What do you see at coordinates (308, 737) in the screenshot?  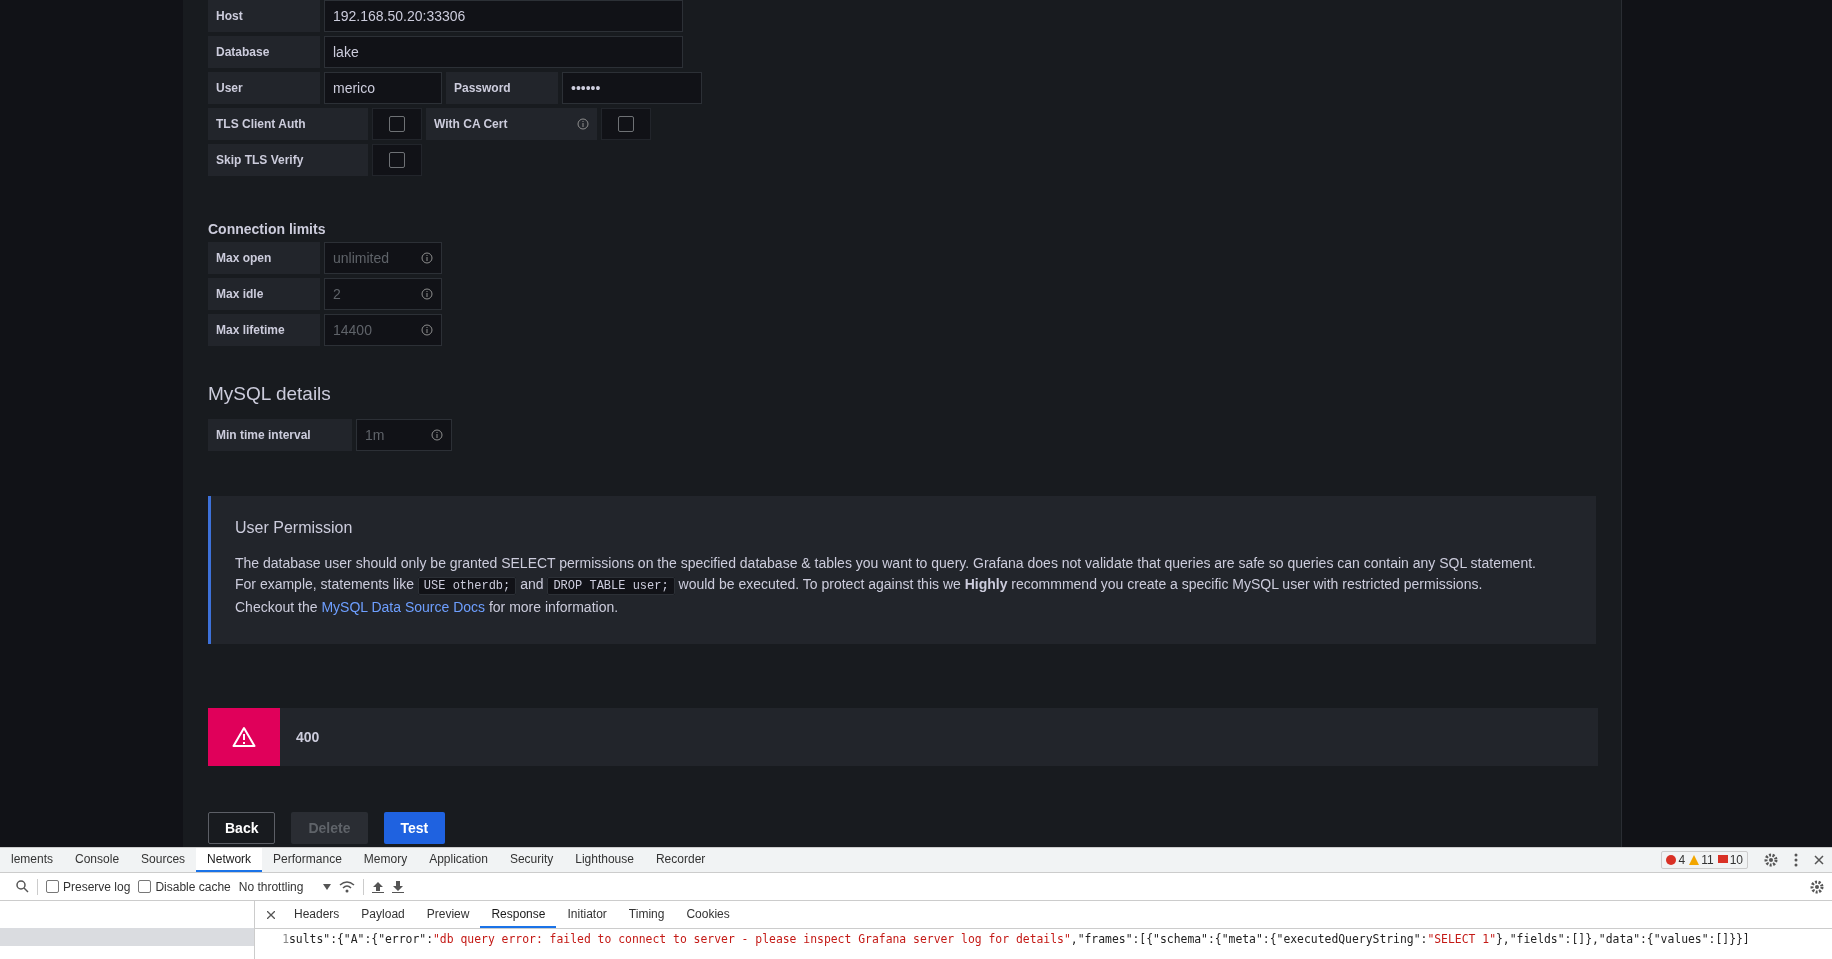 I see `error-message: 400` at bounding box center [308, 737].